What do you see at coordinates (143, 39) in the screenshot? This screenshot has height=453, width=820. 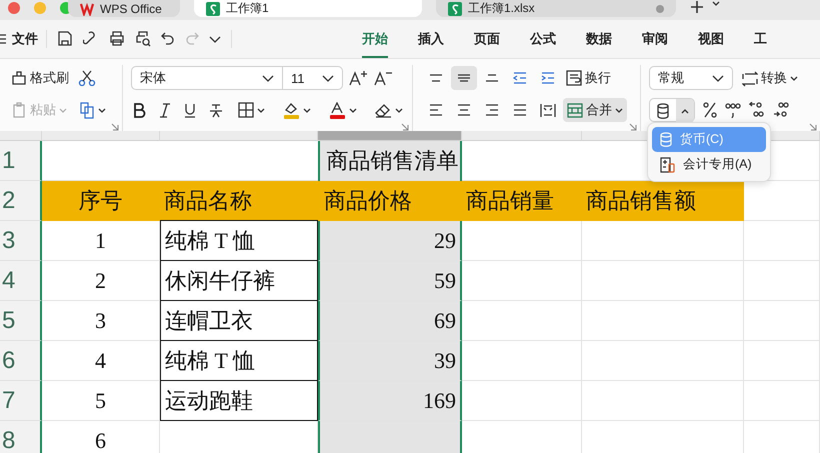 I see `print-preview-icon` at bounding box center [143, 39].